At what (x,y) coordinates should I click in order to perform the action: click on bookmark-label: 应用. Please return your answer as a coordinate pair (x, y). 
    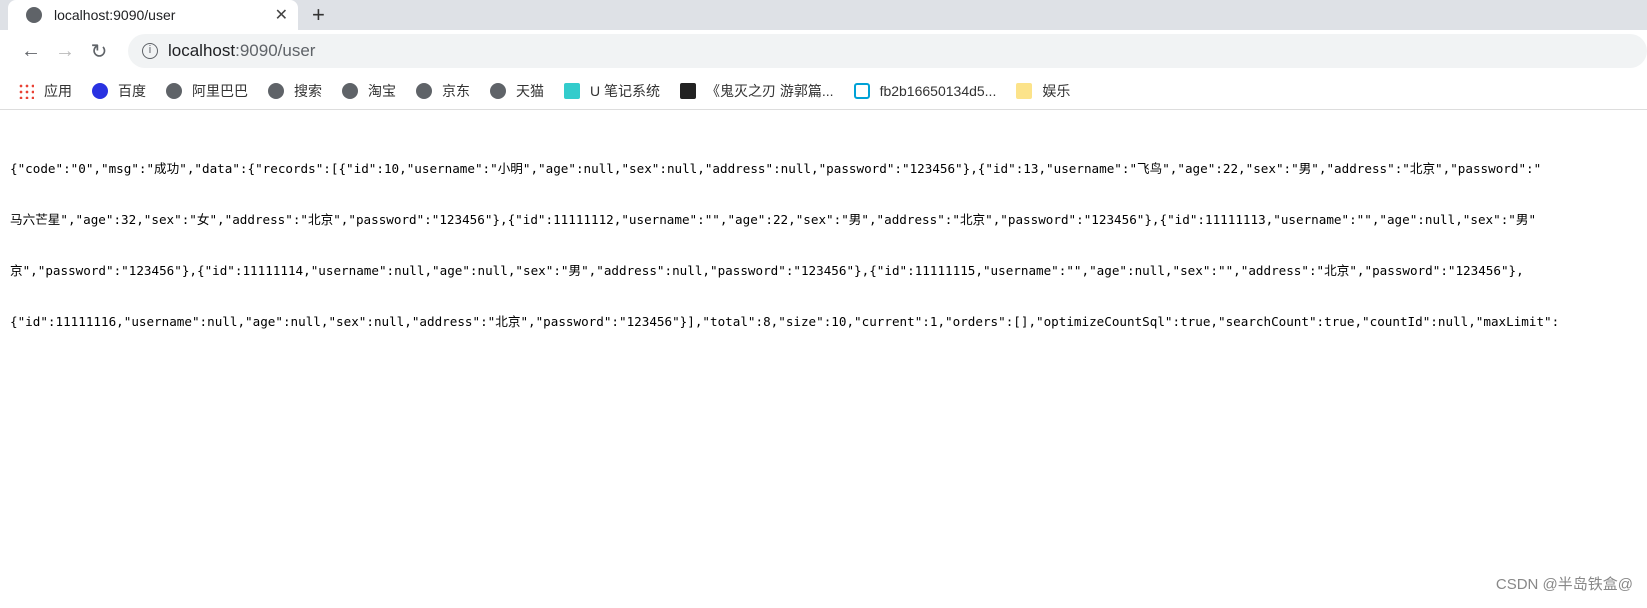
    Looking at the image, I should click on (58, 90).